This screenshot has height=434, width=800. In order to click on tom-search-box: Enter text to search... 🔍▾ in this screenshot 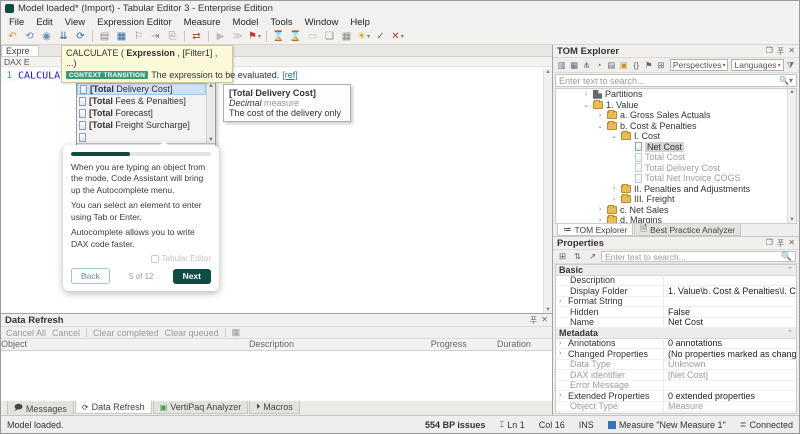, I will do `click(676, 80)`.